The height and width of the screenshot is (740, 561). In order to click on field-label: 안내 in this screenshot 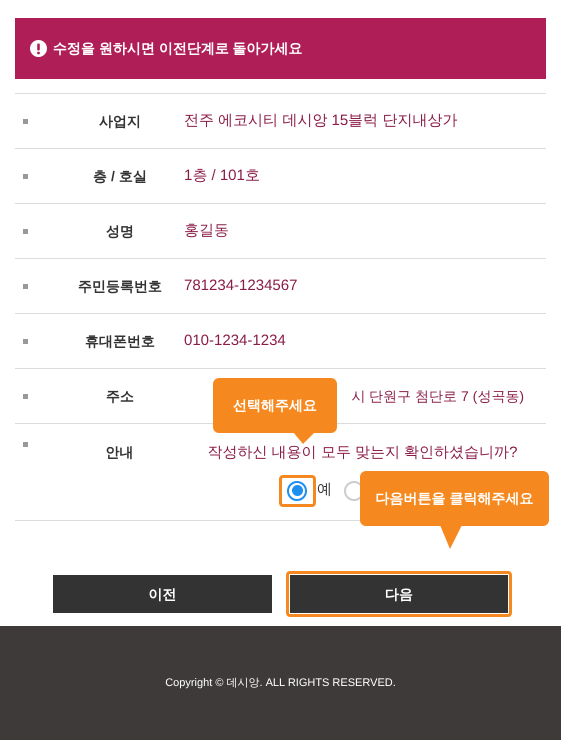, I will do `click(119, 452)`.